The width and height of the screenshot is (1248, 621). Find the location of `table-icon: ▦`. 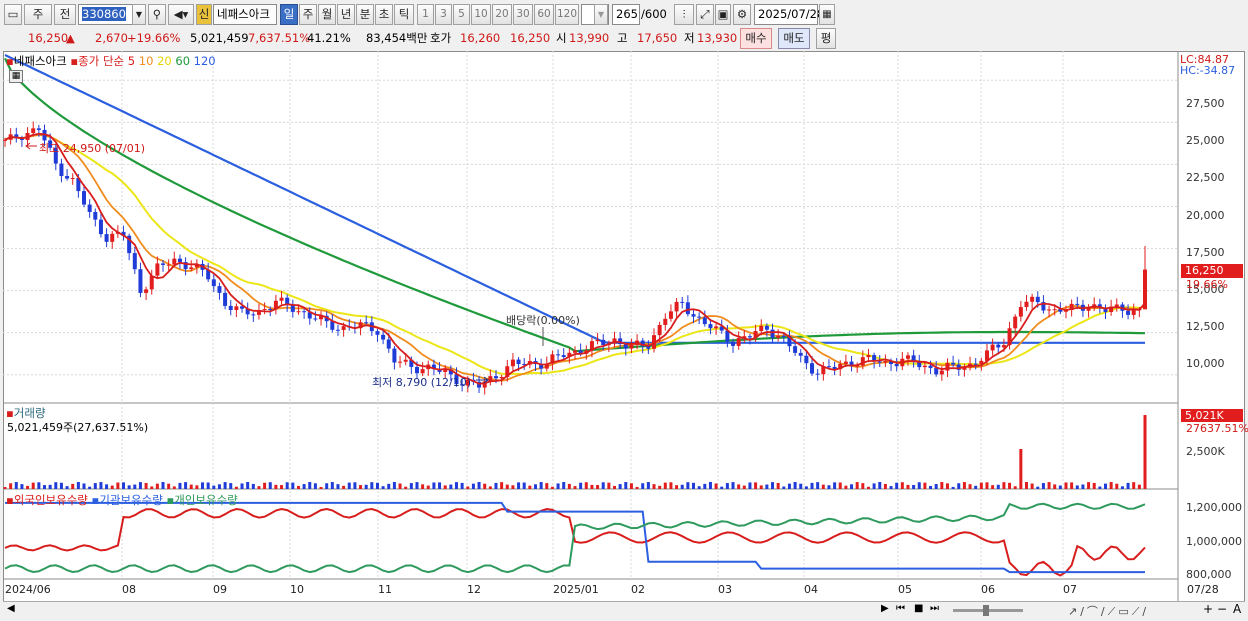

table-icon: ▦ is located at coordinates (16, 76).